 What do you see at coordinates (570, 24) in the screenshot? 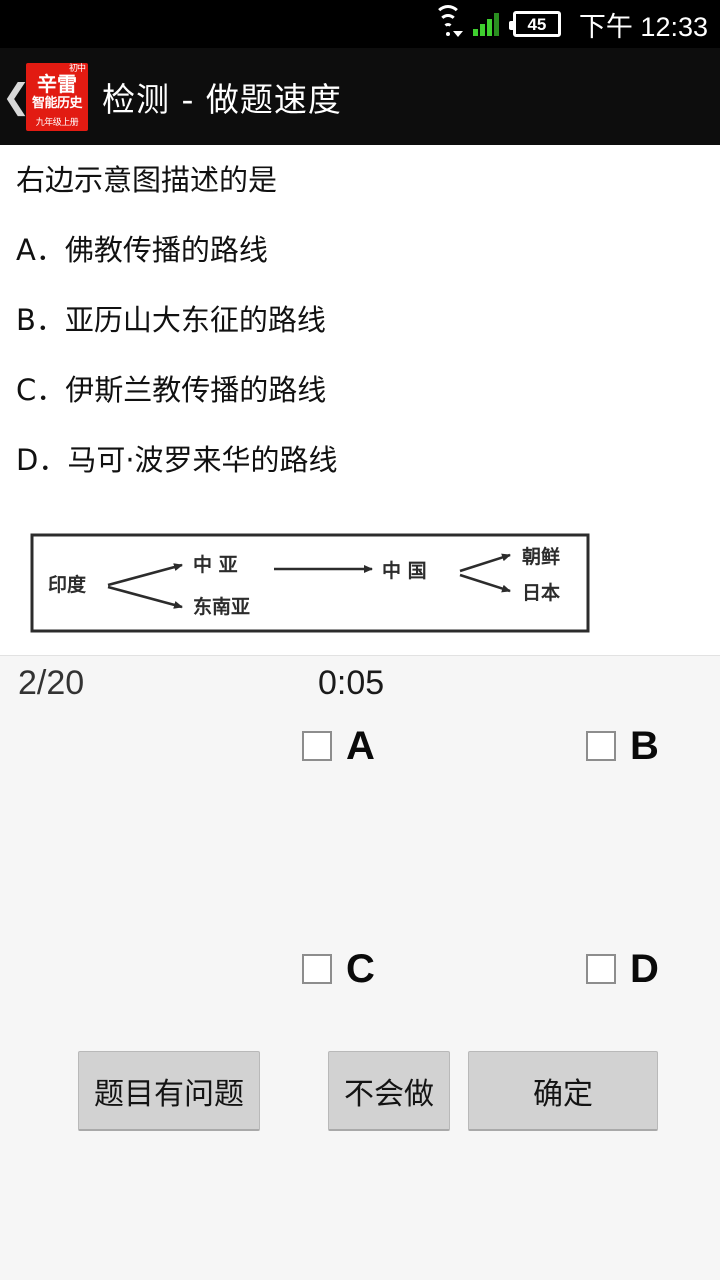
I see `status-bar-icons: 45 下午 12:33` at bounding box center [570, 24].